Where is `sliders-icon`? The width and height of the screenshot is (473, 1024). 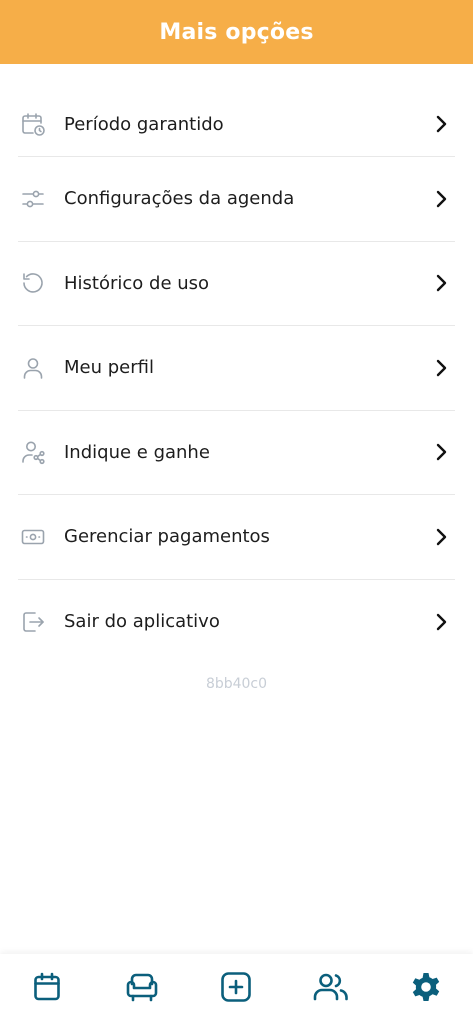 sliders-icon is located at coordinates (33, 199).